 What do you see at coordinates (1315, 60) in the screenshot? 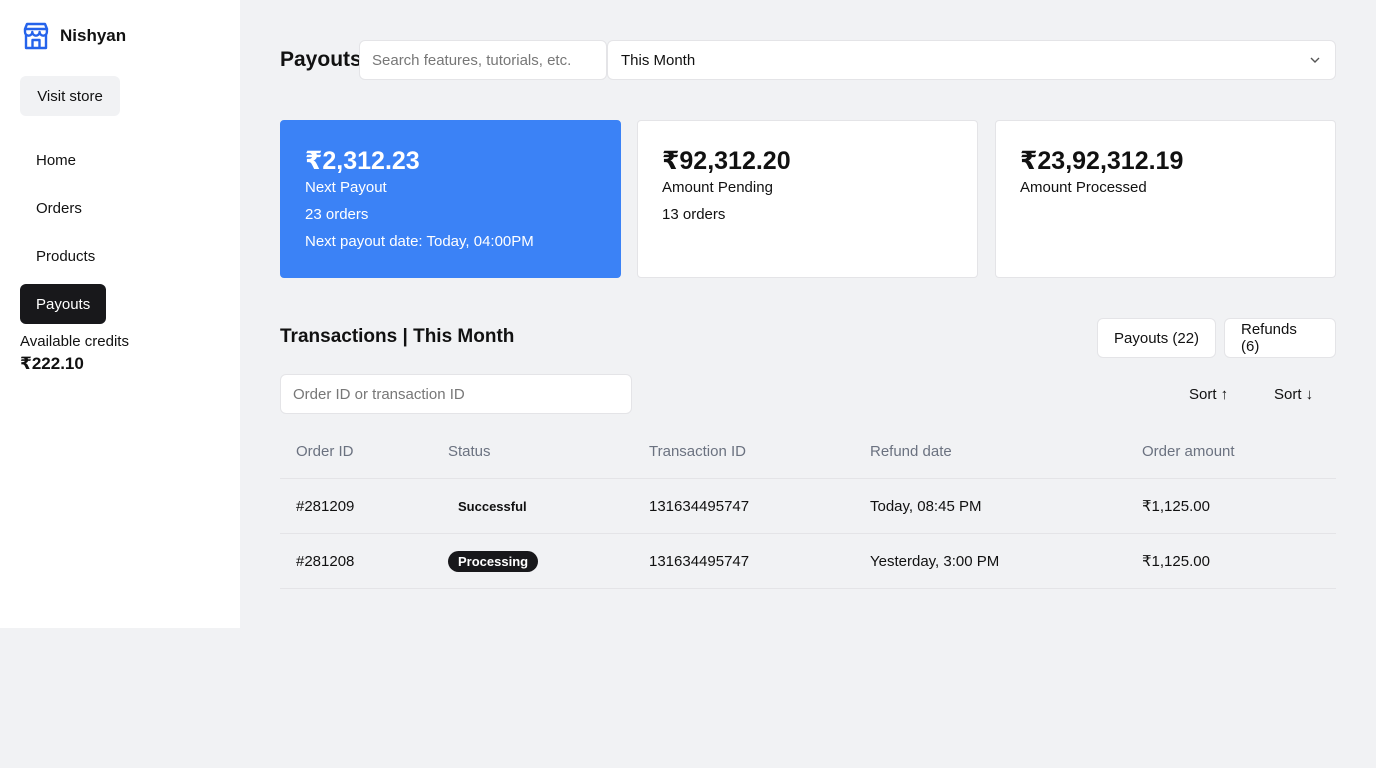
I see `chevron-down-icon` at bounding box center [1315, 60].